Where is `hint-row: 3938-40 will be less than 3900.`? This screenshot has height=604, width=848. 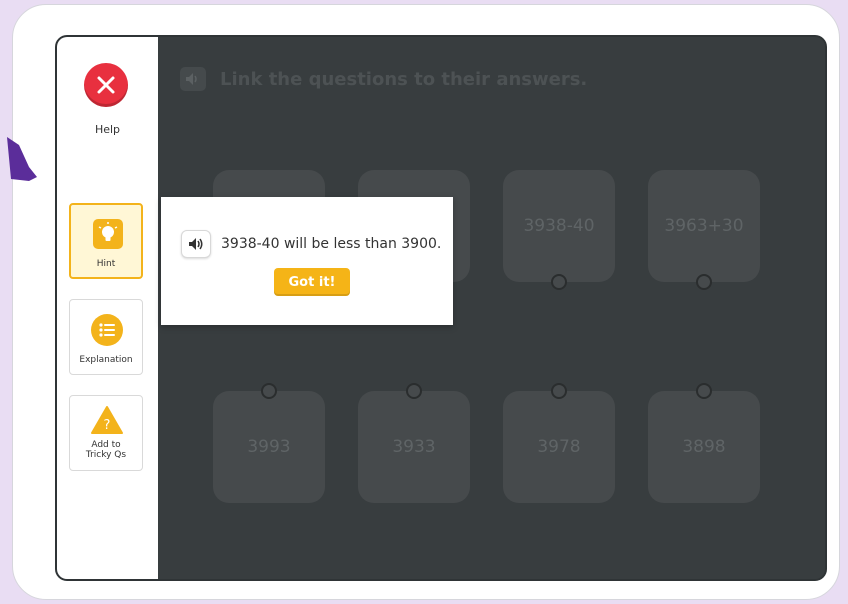
hint-row: 3938-40 will be less than 3900. is located at coordinates (311, 244).